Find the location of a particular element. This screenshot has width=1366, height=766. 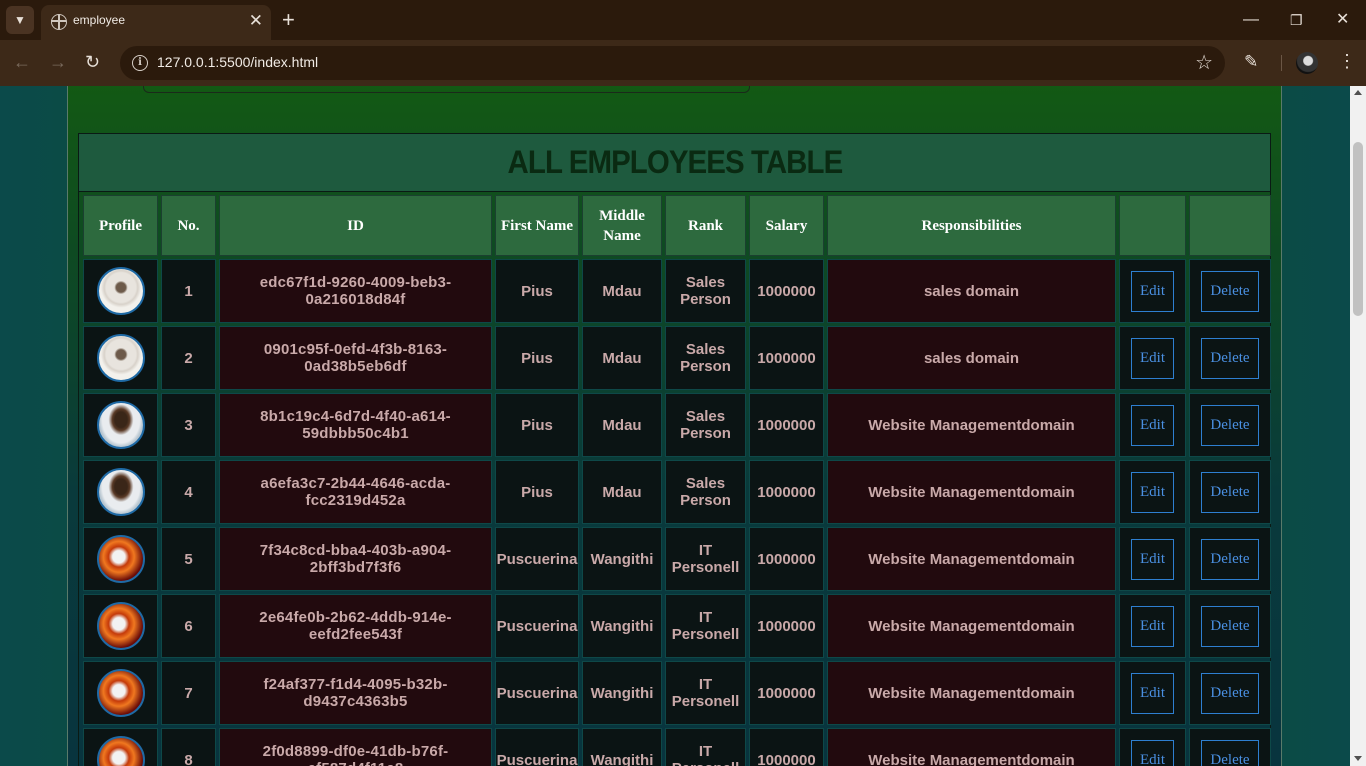

middle-name-cell: Wangithi is located at coordinates (622, 747).